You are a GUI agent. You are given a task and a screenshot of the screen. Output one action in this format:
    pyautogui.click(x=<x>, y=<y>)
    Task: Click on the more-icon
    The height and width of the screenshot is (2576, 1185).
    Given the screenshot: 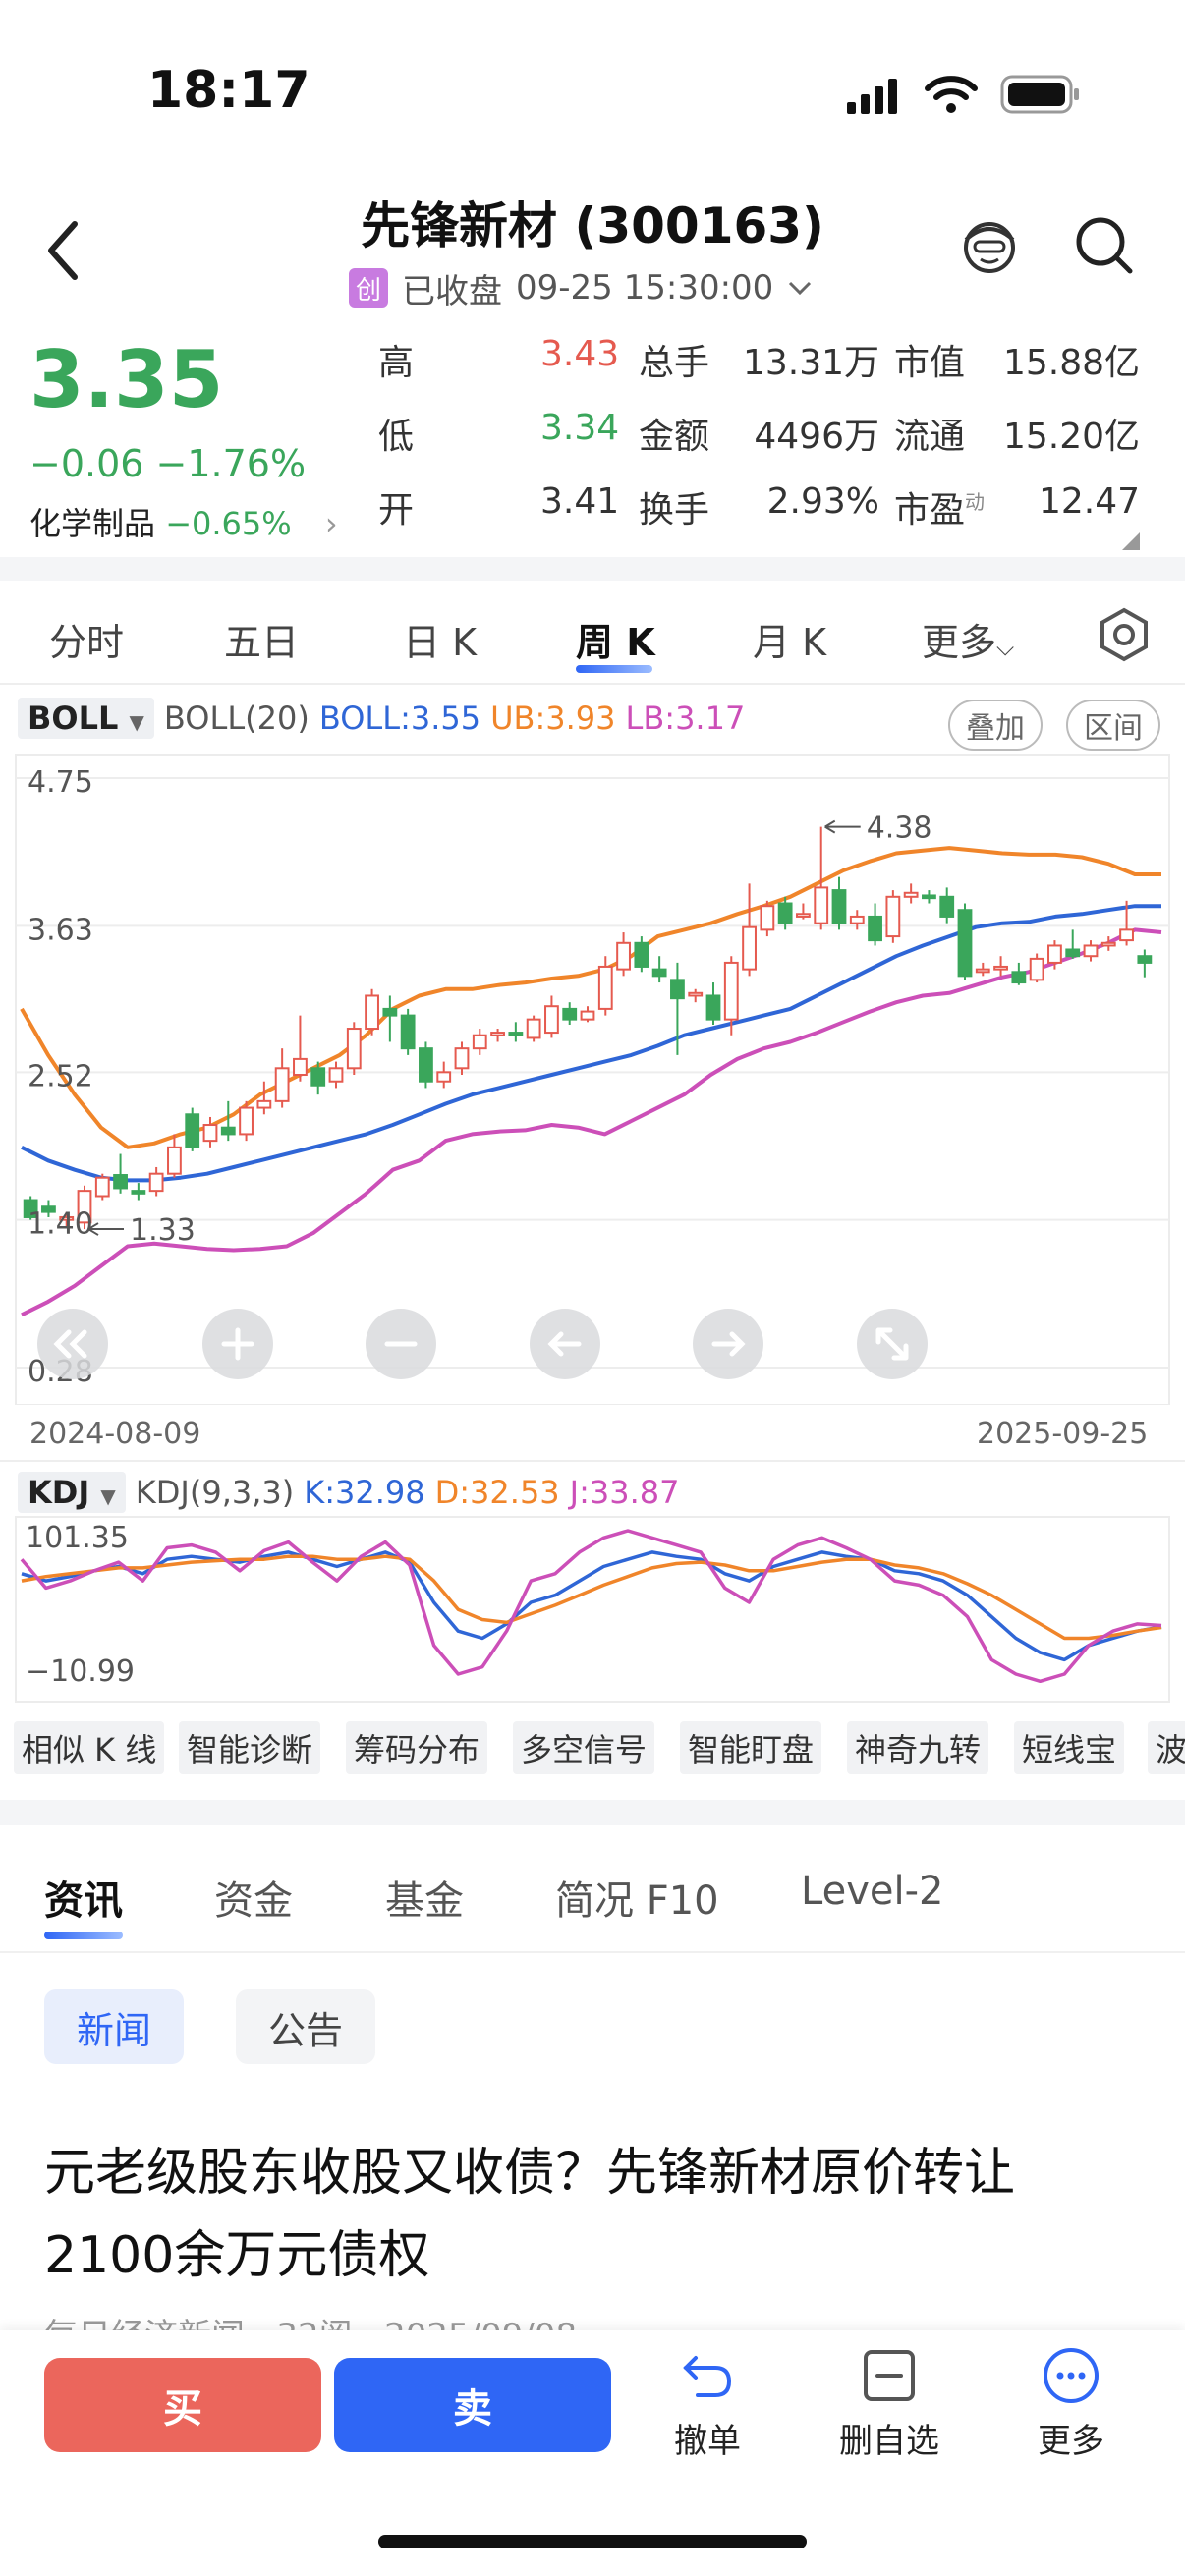 What is the action you would take?
    pyautogui.click(x=1072, y=2375)
    